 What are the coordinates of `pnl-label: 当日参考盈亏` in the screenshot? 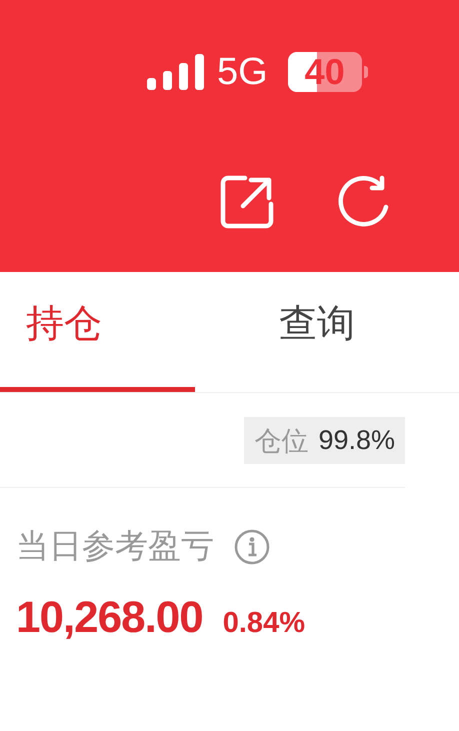 It's located at (115, 546).